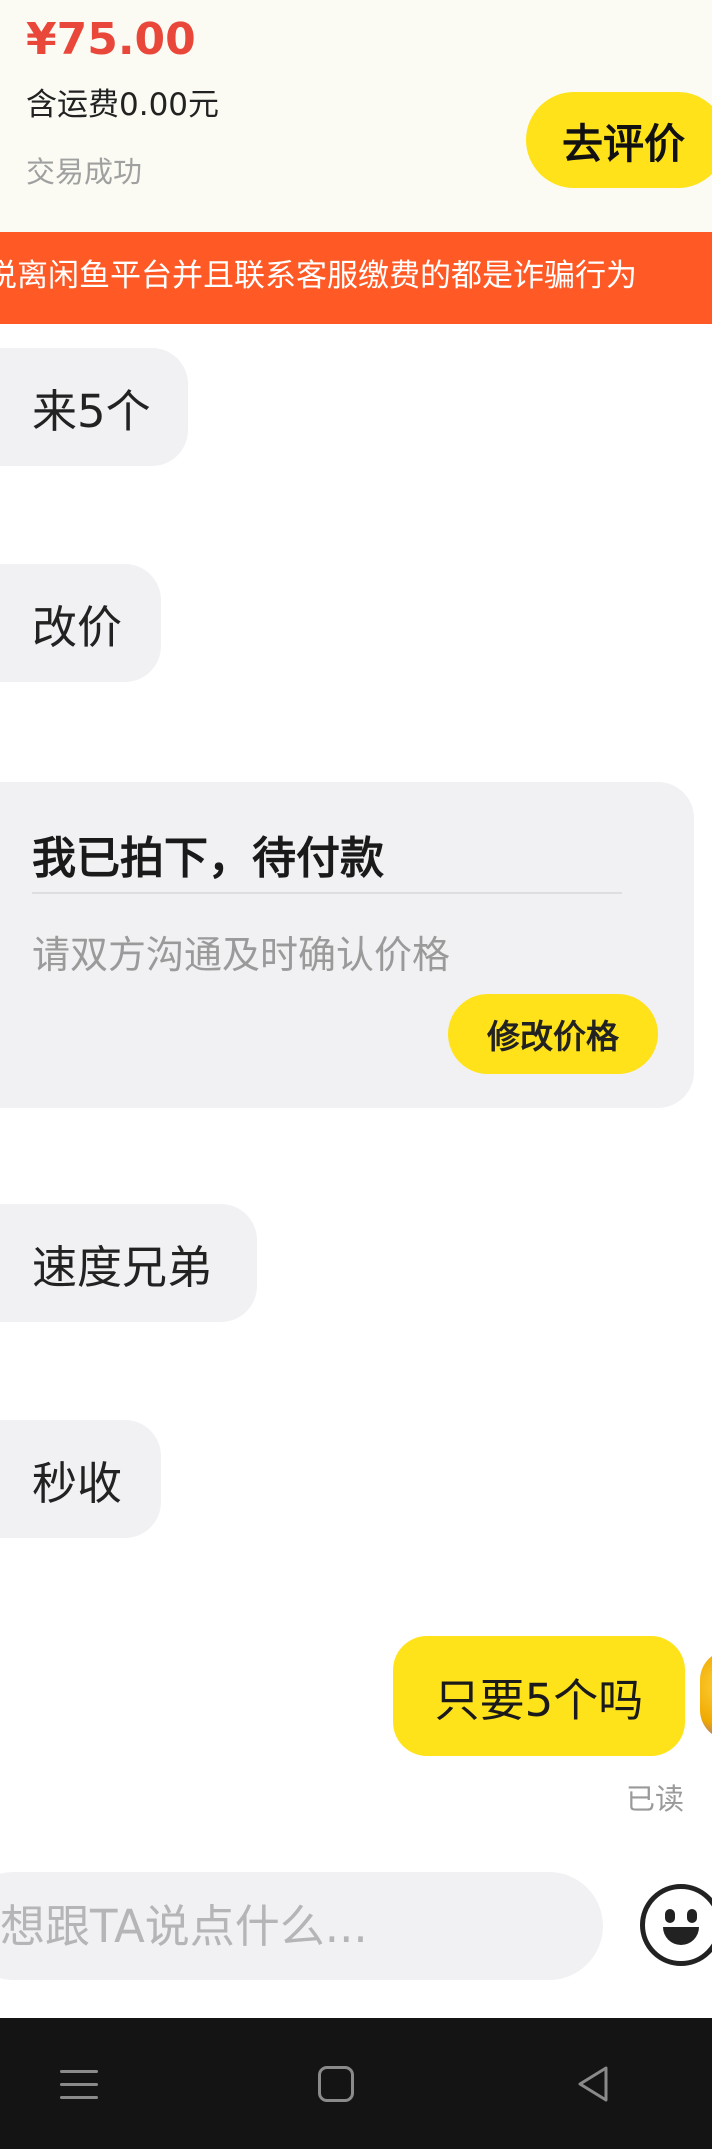 Image resolution: width=712 pixels, height=2149 pixels. What do you see at coordinates (594, 2084) in the screenshot?
I see `back-icon` at bounding box center [594, 2084].